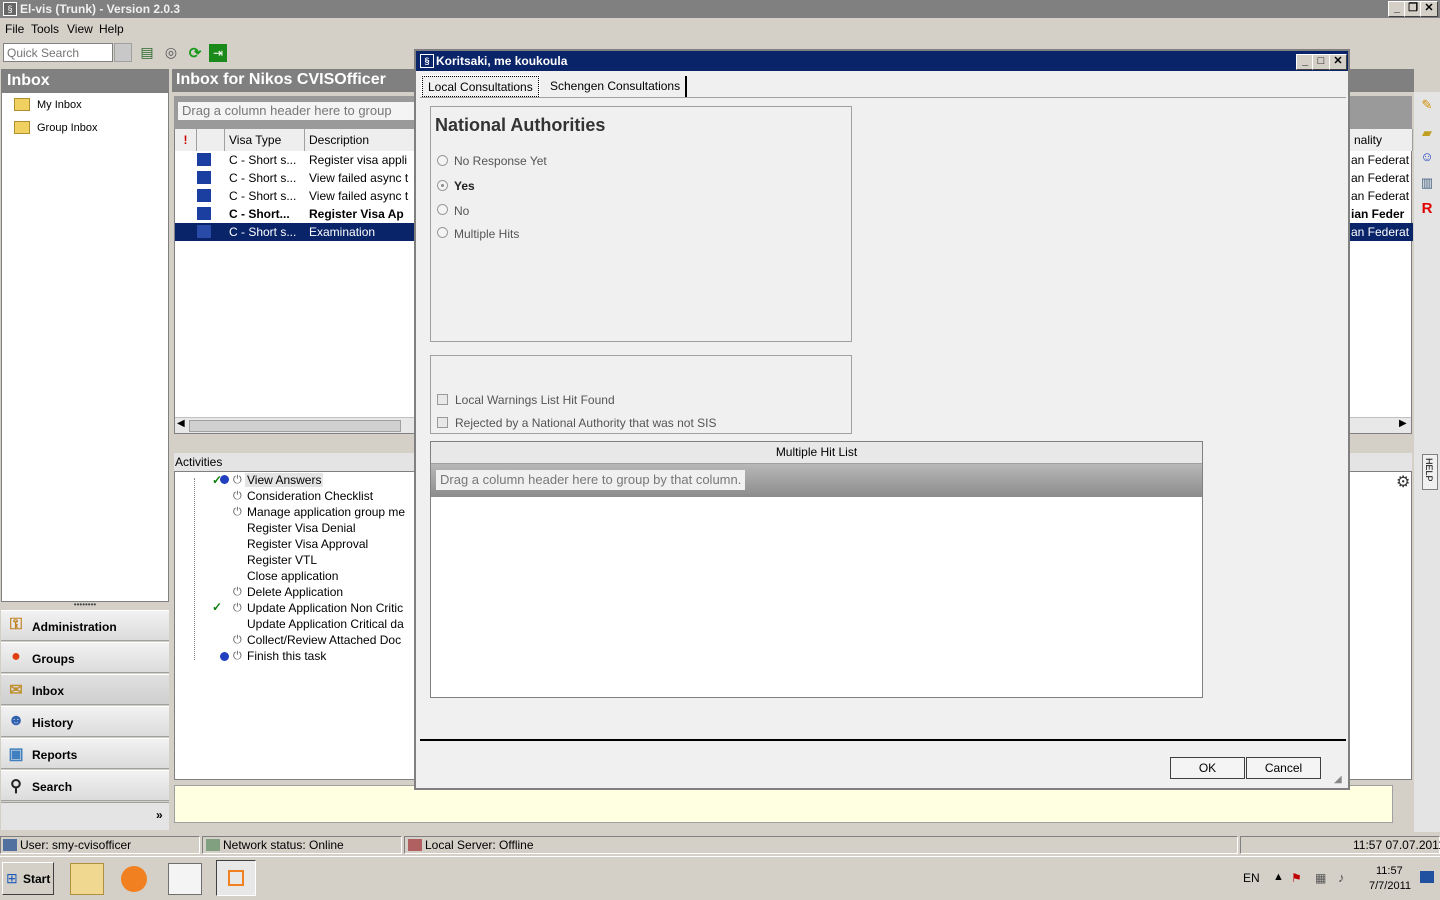 The image size is (1440, 900). Describe the element at coordinates (1427, 877) in the screenshot. I see `show-desktop-icon` at that location.